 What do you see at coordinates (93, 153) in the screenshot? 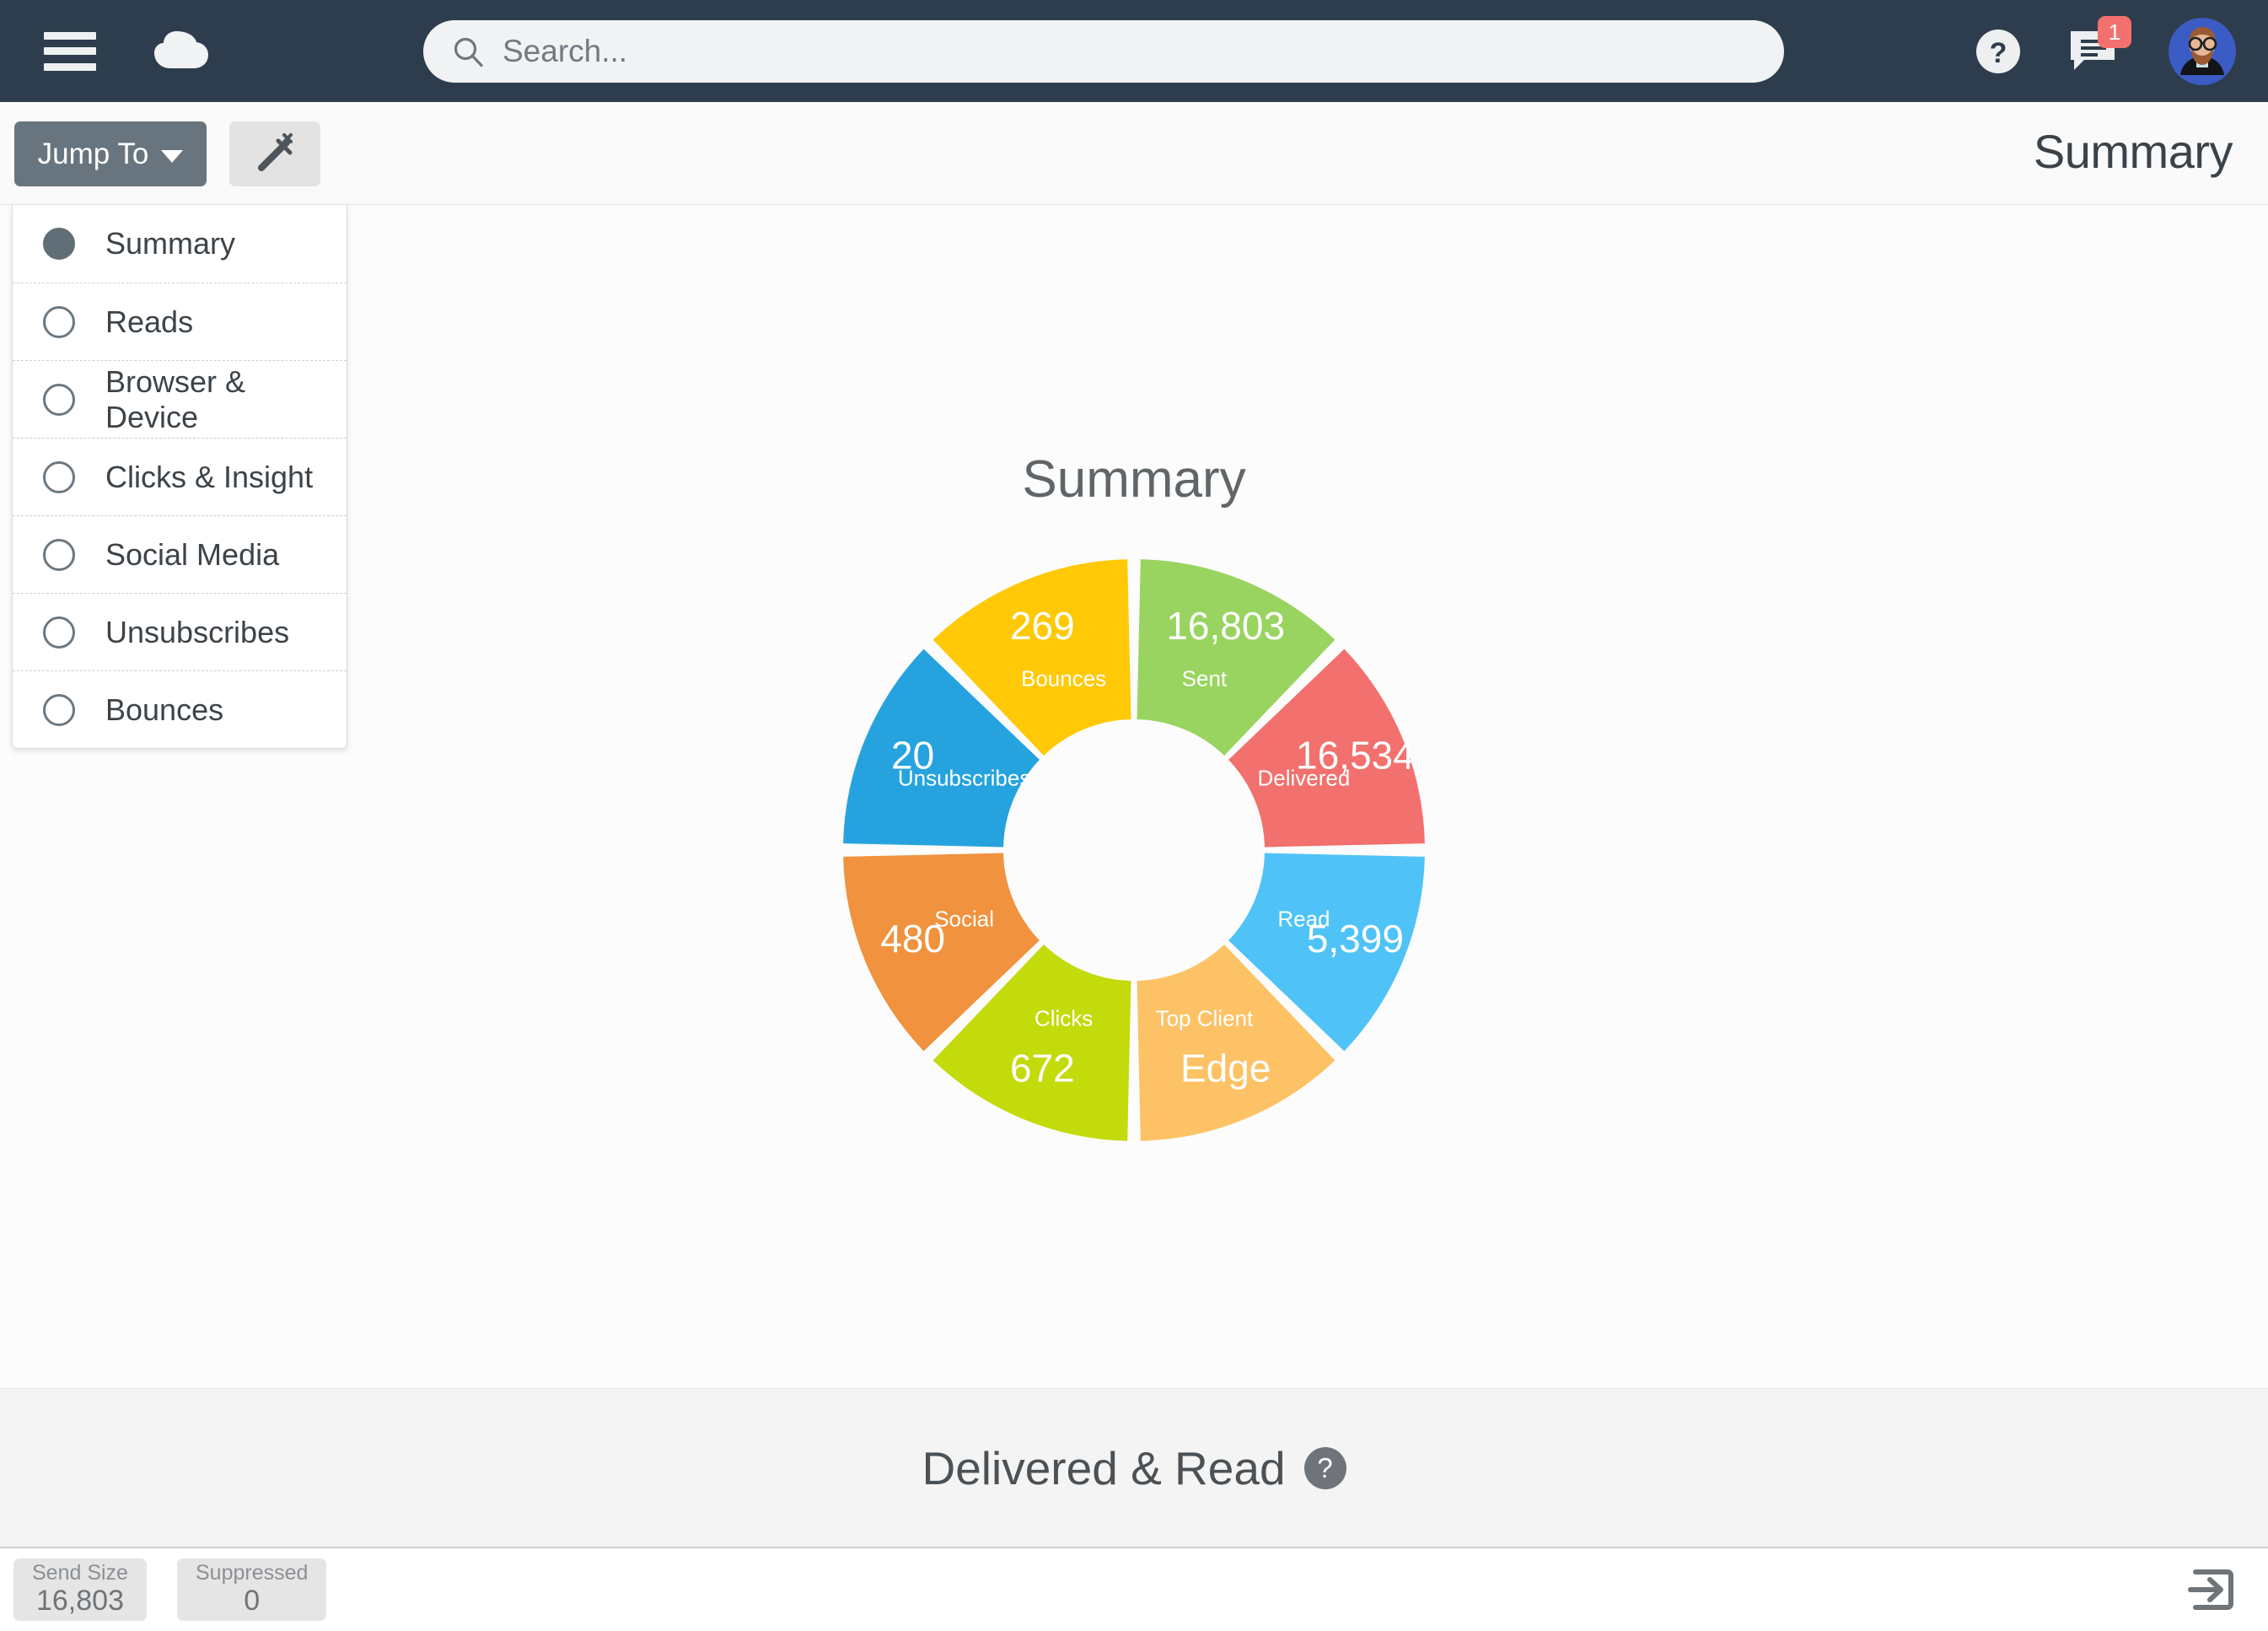
I see `jump-to-label: Jump To` at bounding box center [93, 153].